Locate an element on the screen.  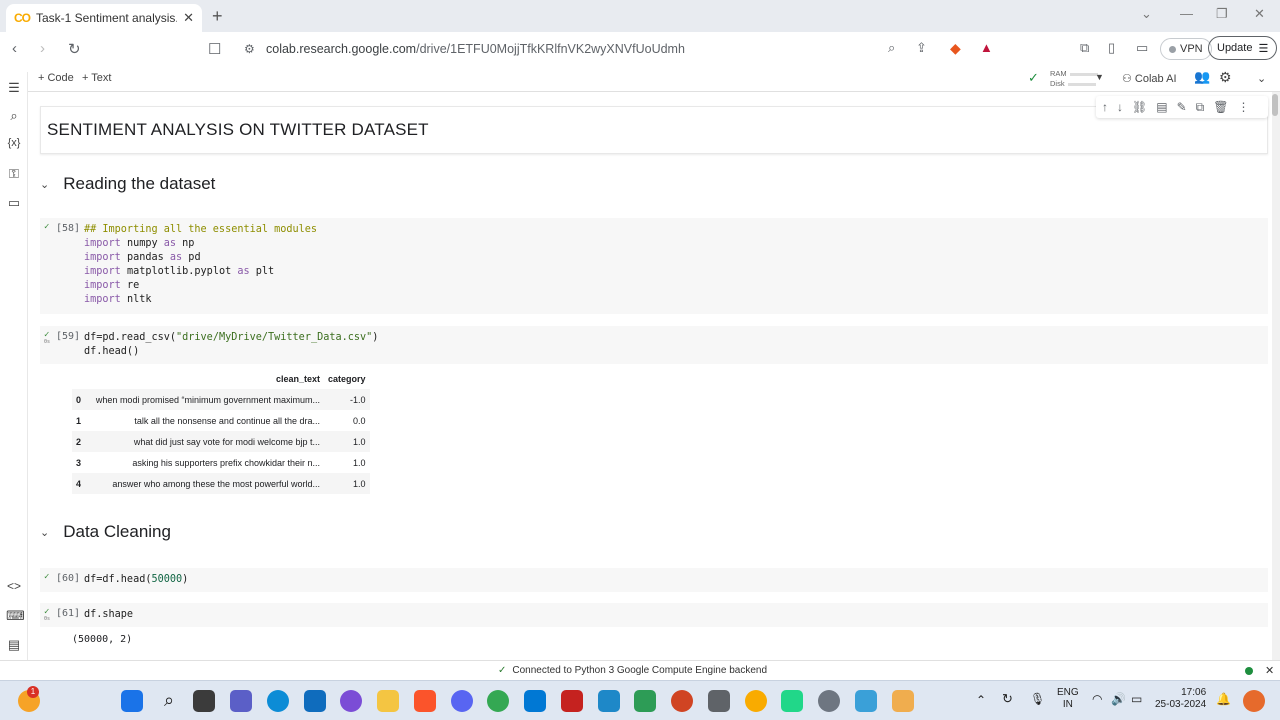
code-snippets-icon: <> is located at coordinates (14, 586).